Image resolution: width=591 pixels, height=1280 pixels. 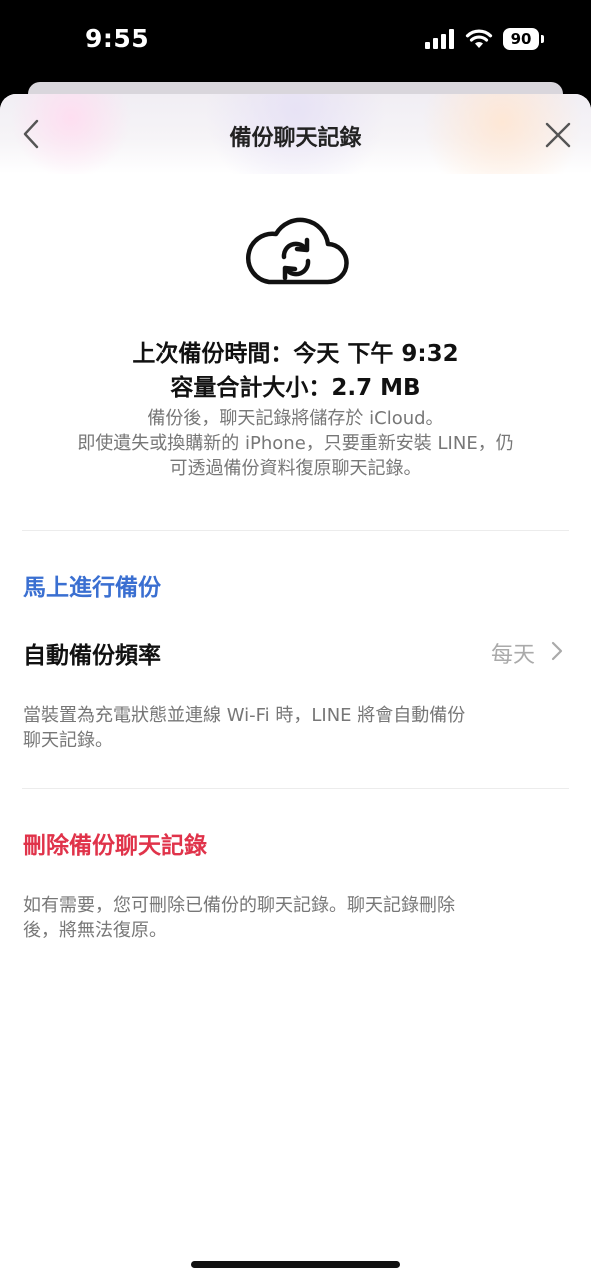 I want to click on backup-description-line: 可透過備份資料復原聊天記錄。, so click(x=295, y=468).